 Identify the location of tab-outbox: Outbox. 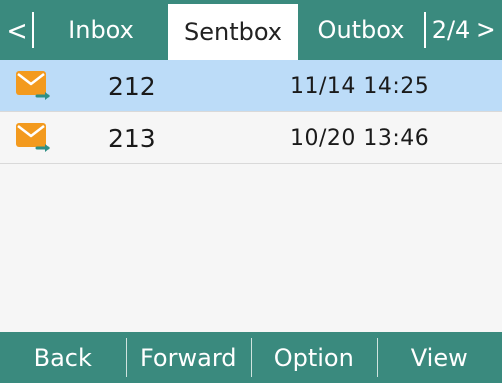
(361, 30).